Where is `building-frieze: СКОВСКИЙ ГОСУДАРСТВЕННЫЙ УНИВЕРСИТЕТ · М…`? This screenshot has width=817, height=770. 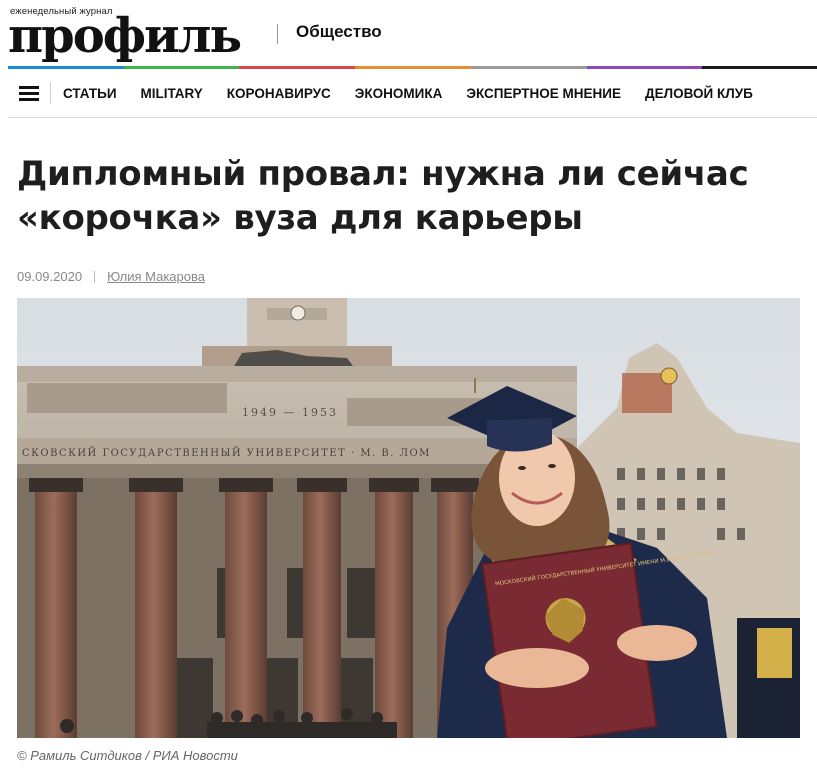
building-frieze: СКОВСКИЙ ГОСУДАРСТВЕННЫЙ УНИВЕРСИТЕТ · М… is located at coordinates (226, 453).